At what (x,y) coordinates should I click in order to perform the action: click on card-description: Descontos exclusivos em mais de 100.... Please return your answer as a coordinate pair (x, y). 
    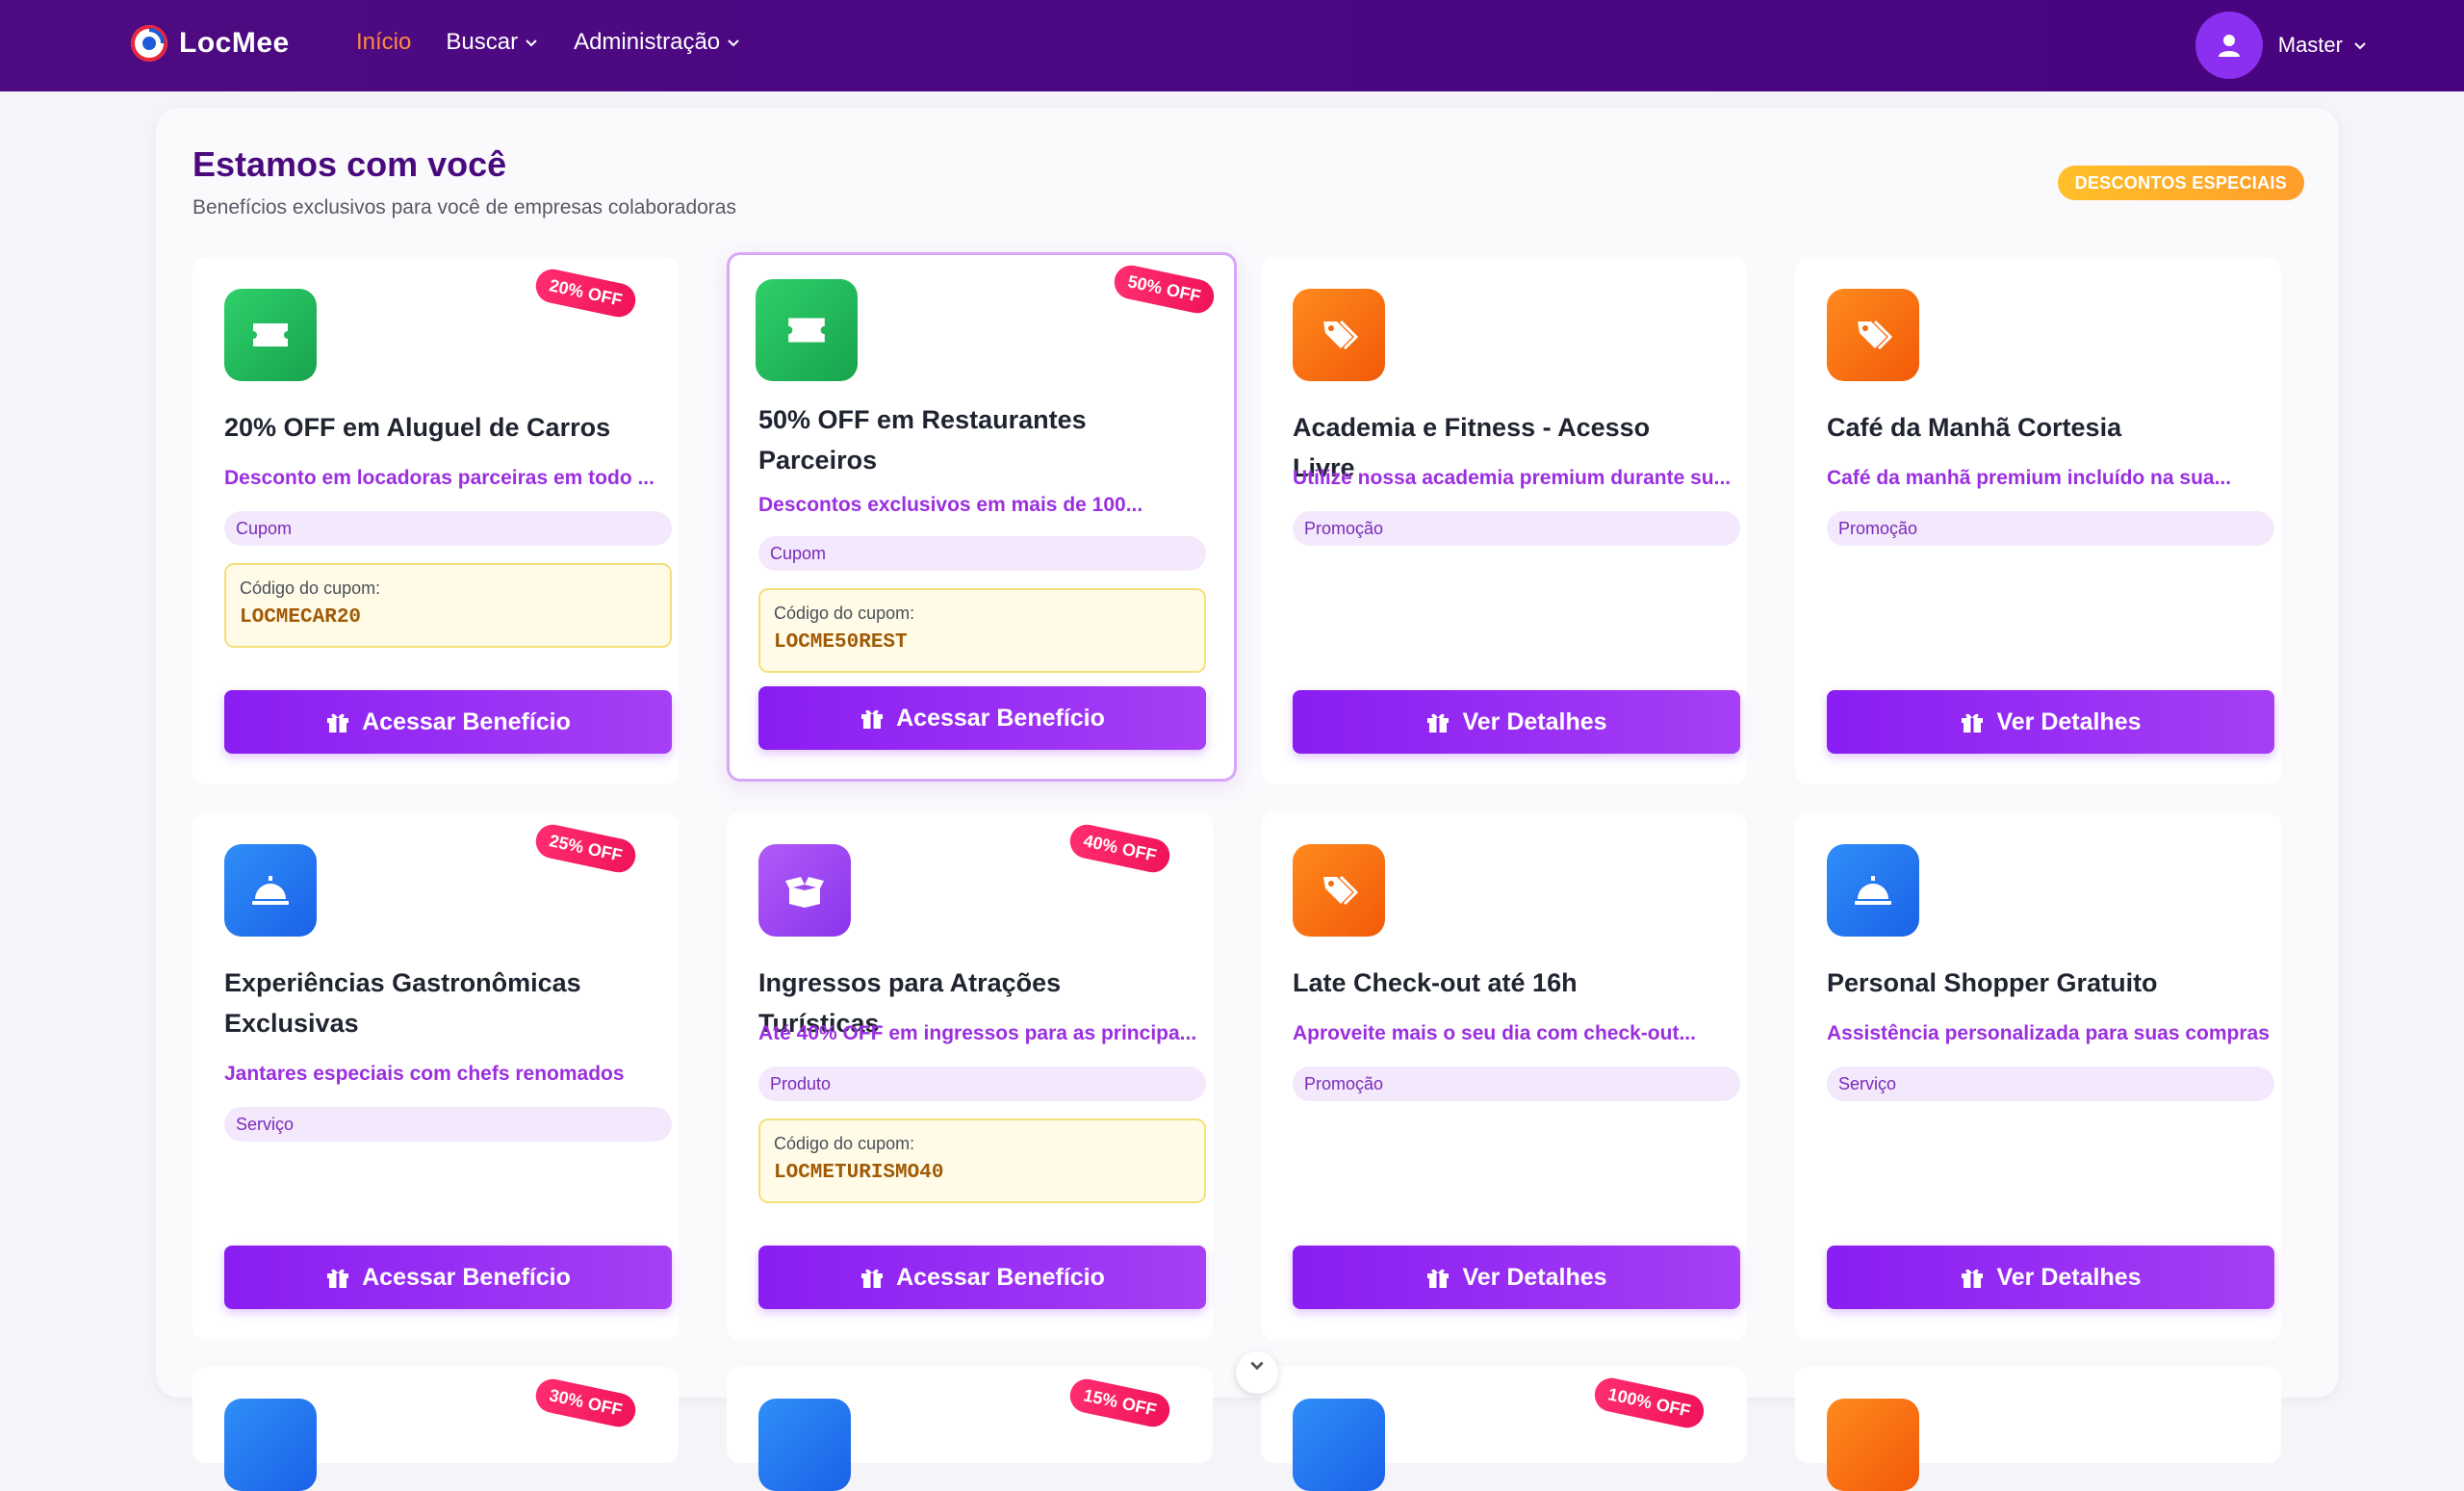
    Looking at the image, I should click on (950, 505).